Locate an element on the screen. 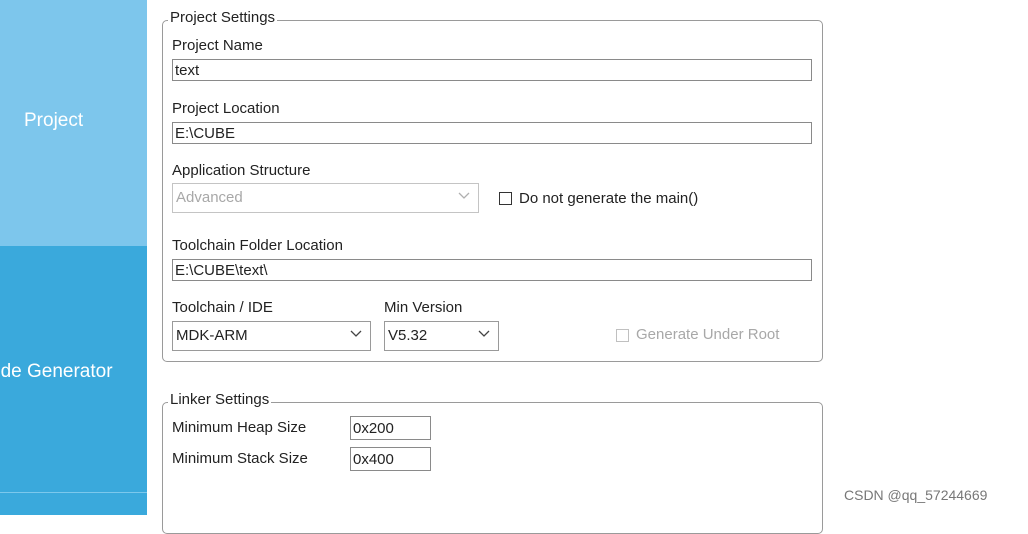 The image size is (1028, 534). min-heap-size-input is located at coordinates (390, 428).